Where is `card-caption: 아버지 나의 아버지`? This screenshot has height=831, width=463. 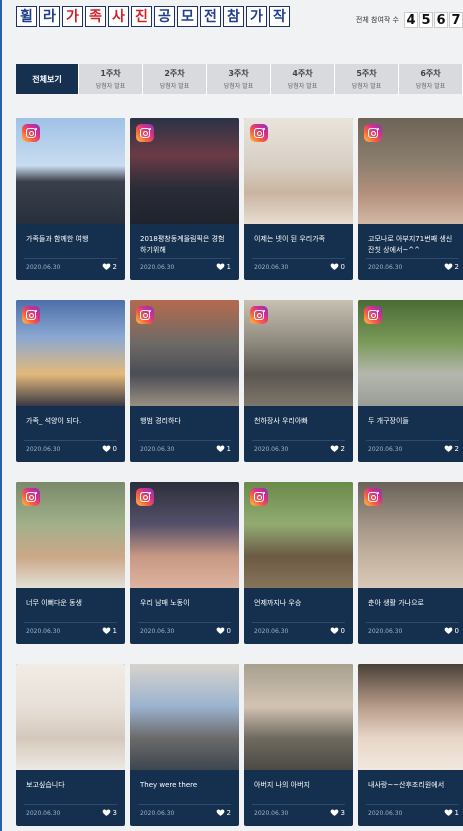 card-caption: 아버지 나의 아버지 is located at coordinates (282, 785).